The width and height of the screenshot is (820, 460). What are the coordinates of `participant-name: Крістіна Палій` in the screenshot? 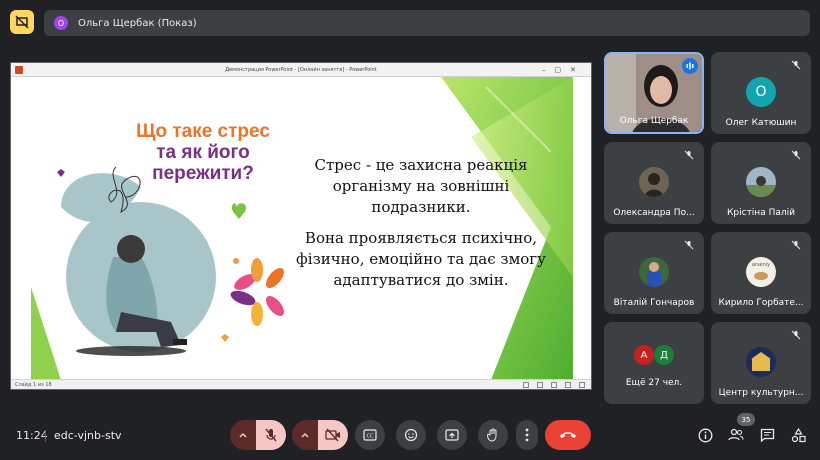 It's located at (761, 213).